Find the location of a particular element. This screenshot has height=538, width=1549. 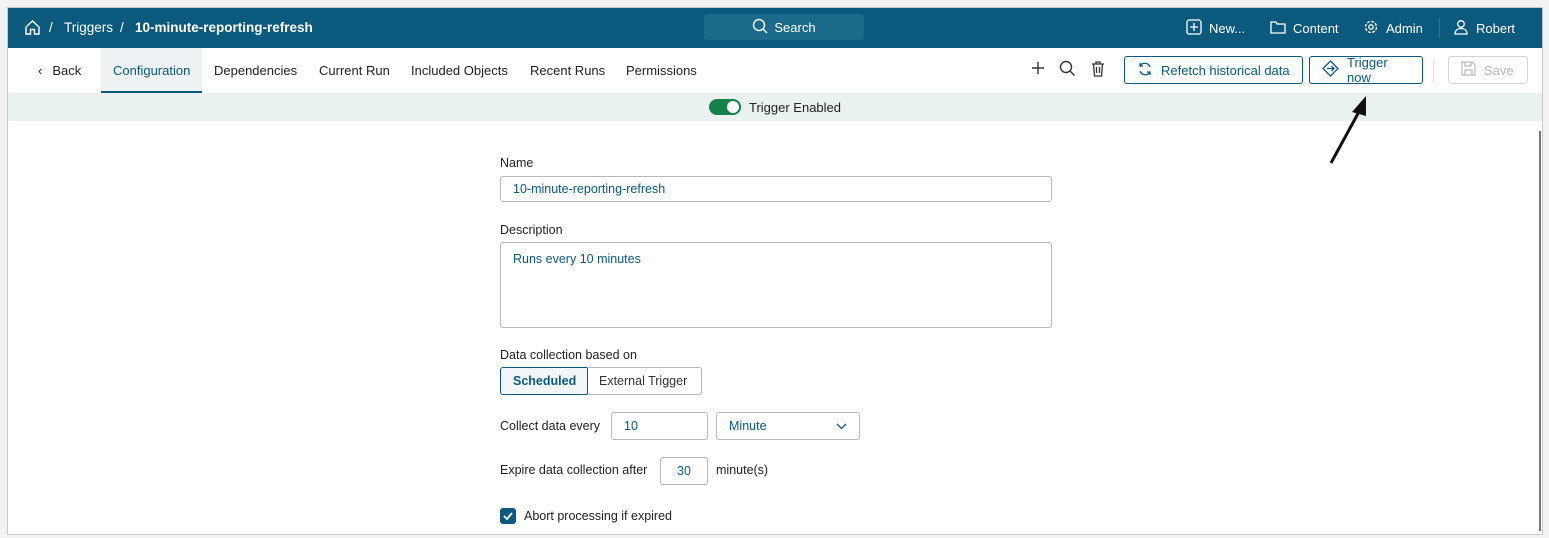

gear-icon is located at coordinates (1371, 28).